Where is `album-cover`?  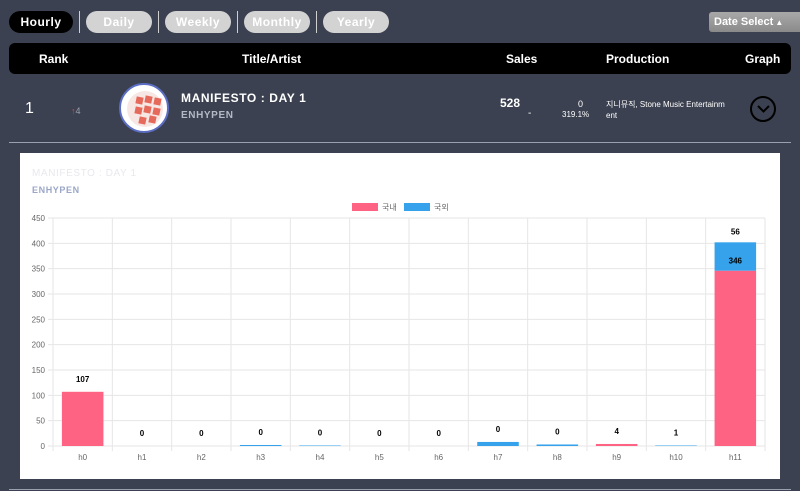 album-cover is located at coordinates (144, 108).